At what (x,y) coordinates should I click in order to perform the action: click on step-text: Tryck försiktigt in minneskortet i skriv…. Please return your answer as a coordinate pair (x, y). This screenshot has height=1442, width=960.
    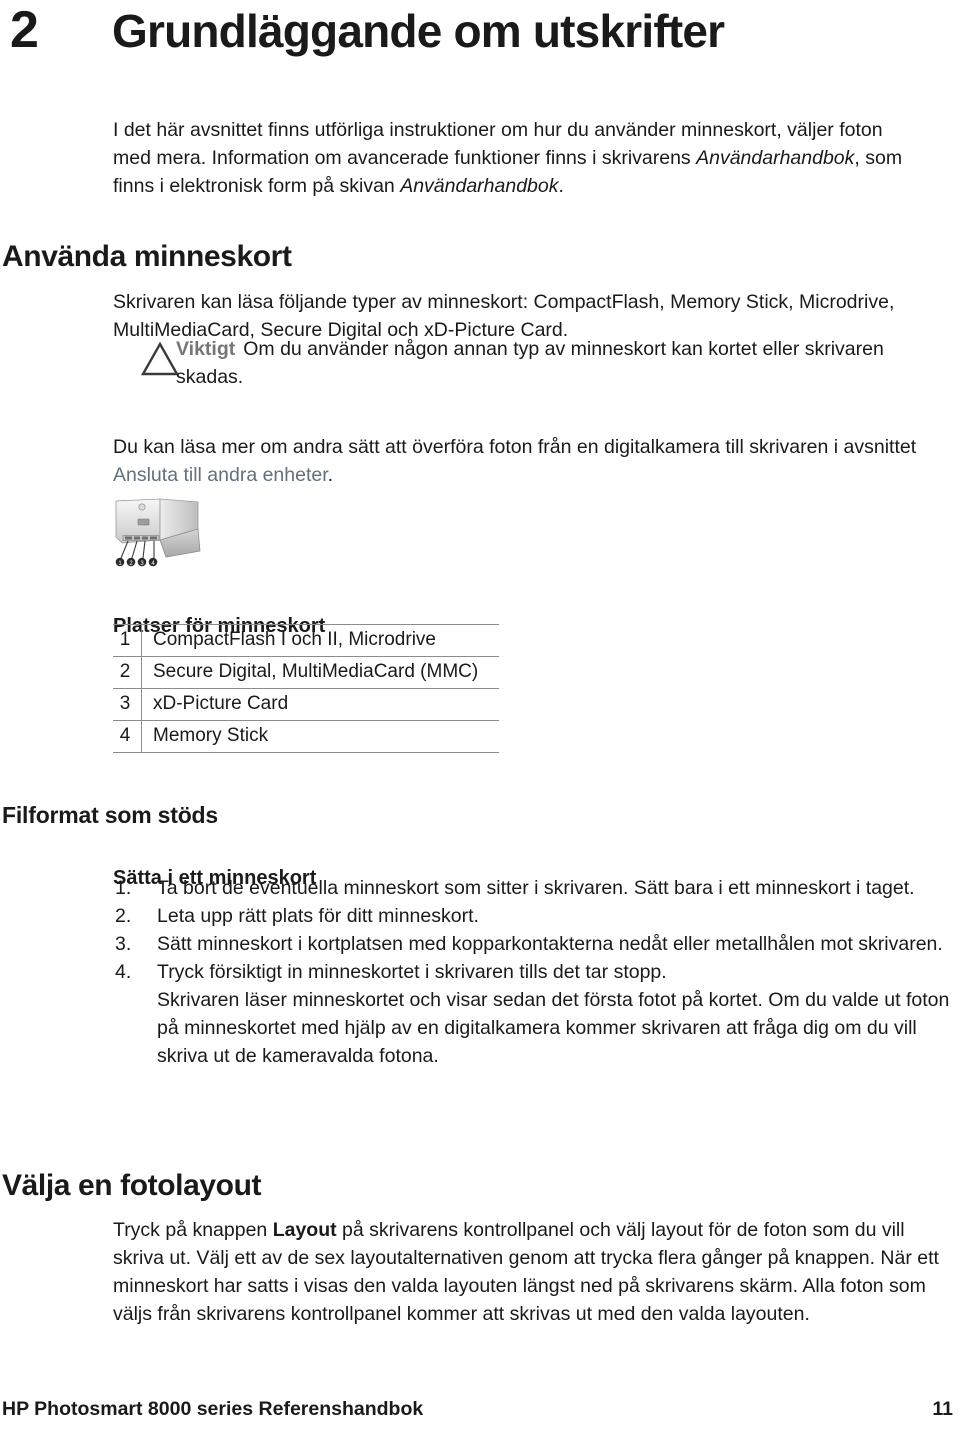
    Looking at the image, I should click on (412, 972).